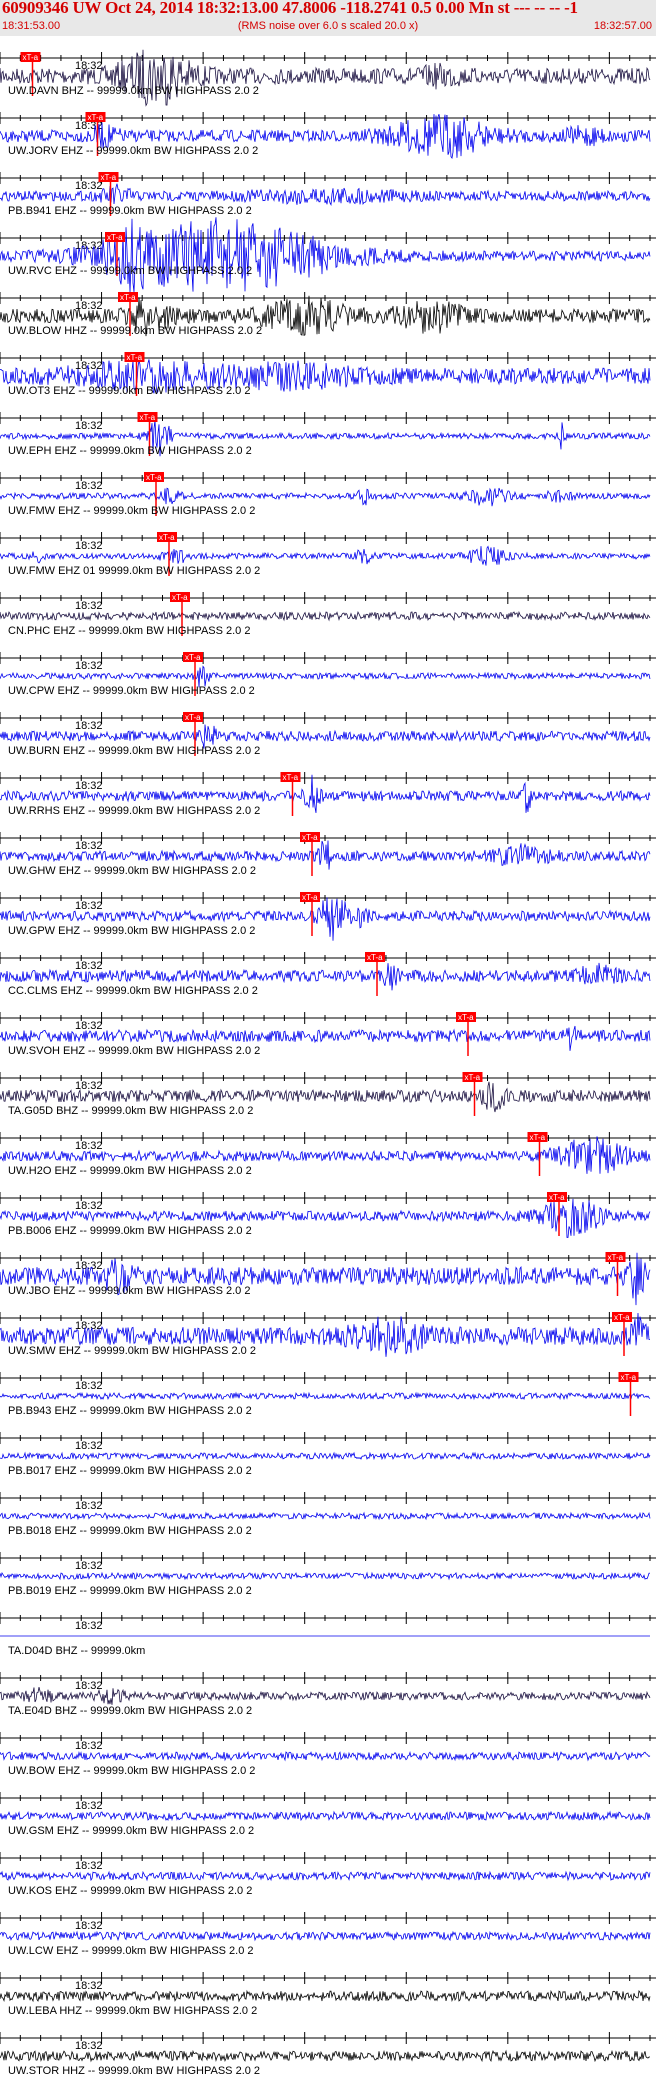  Describe the element at coordinates (76, 1651) in the screenshot. I see `station-label: TA.D04D BHZ -- 99999.0km` at that location.